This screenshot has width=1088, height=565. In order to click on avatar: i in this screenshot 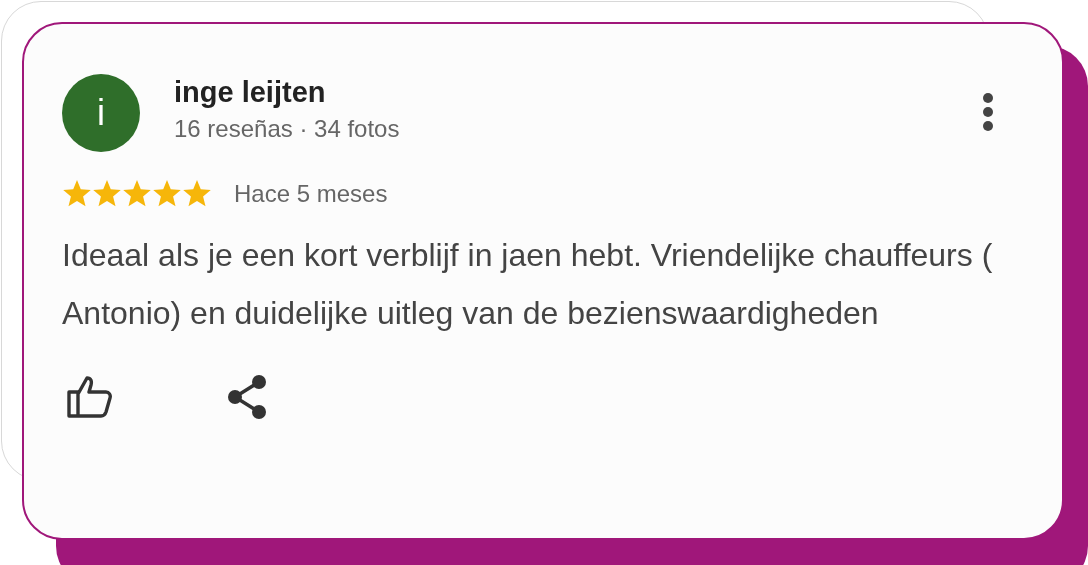, I will do `click(101, 113)`.